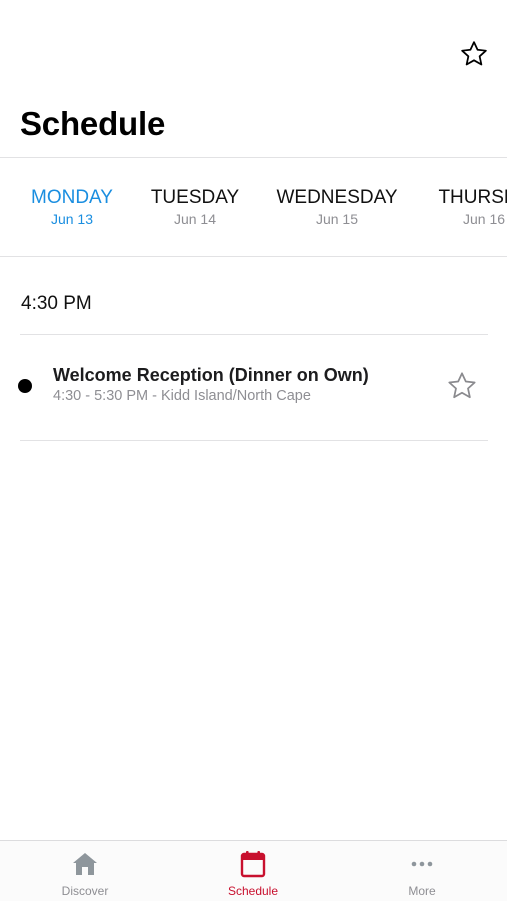 Image resolution: width=507 pixels, height=901 pixels. I want to click on day-tab-date: Jun 16, so click(484, 219).